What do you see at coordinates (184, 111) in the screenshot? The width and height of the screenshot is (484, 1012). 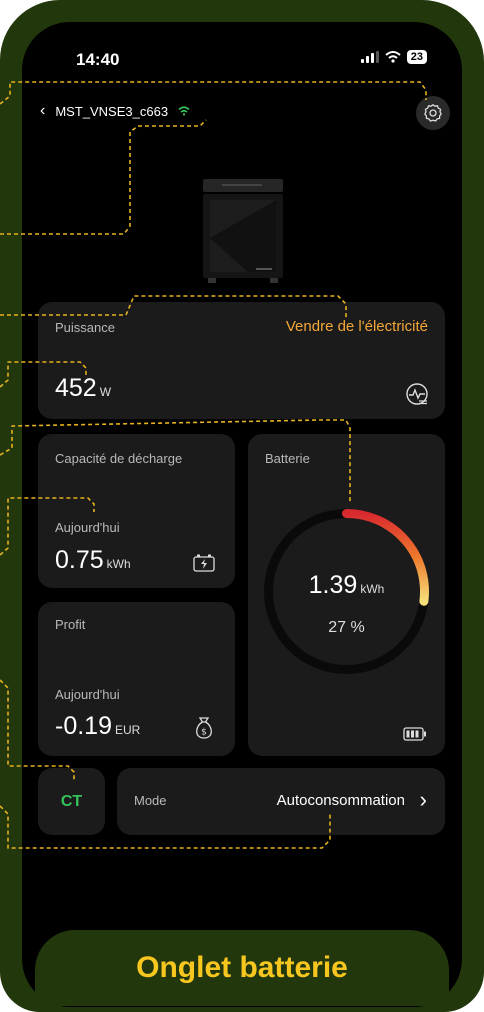 I see `wifi-connected-icon` at bounding box center [184, 111].